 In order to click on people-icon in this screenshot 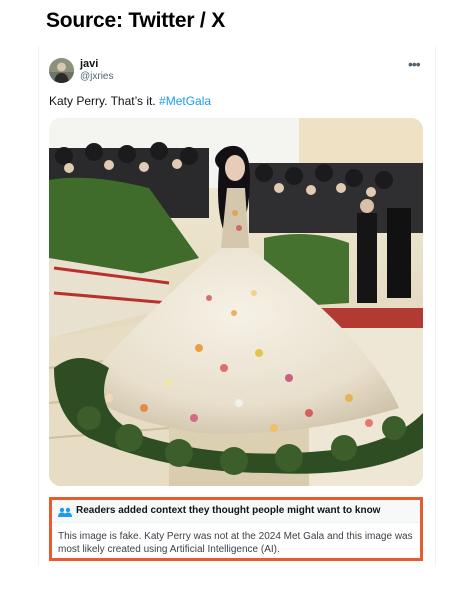, I will do `click(65, 514)`.